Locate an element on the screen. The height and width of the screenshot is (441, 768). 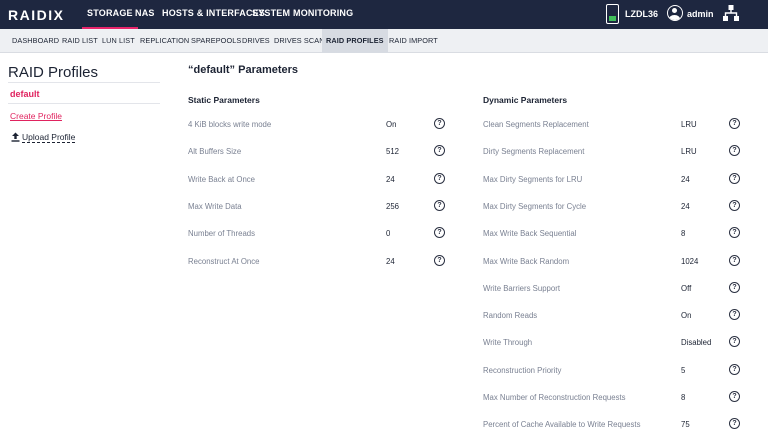
parameter-label: 4 KiB blocks write mode is located at coordinates (230, 124).